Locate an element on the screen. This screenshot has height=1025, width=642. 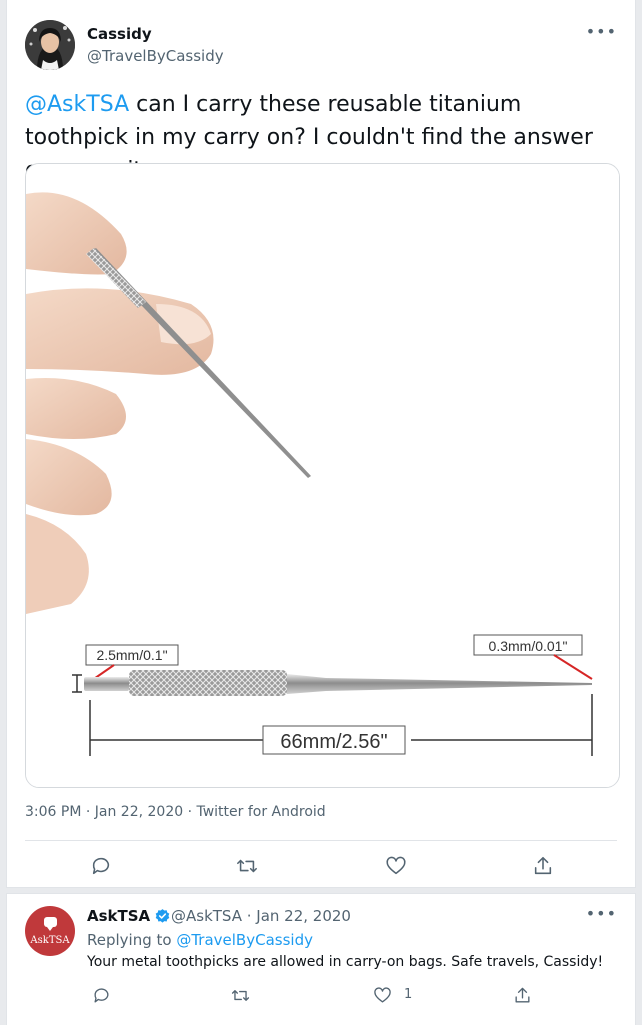
replying-prefix: Replying to is located at coordinates (132, 940).